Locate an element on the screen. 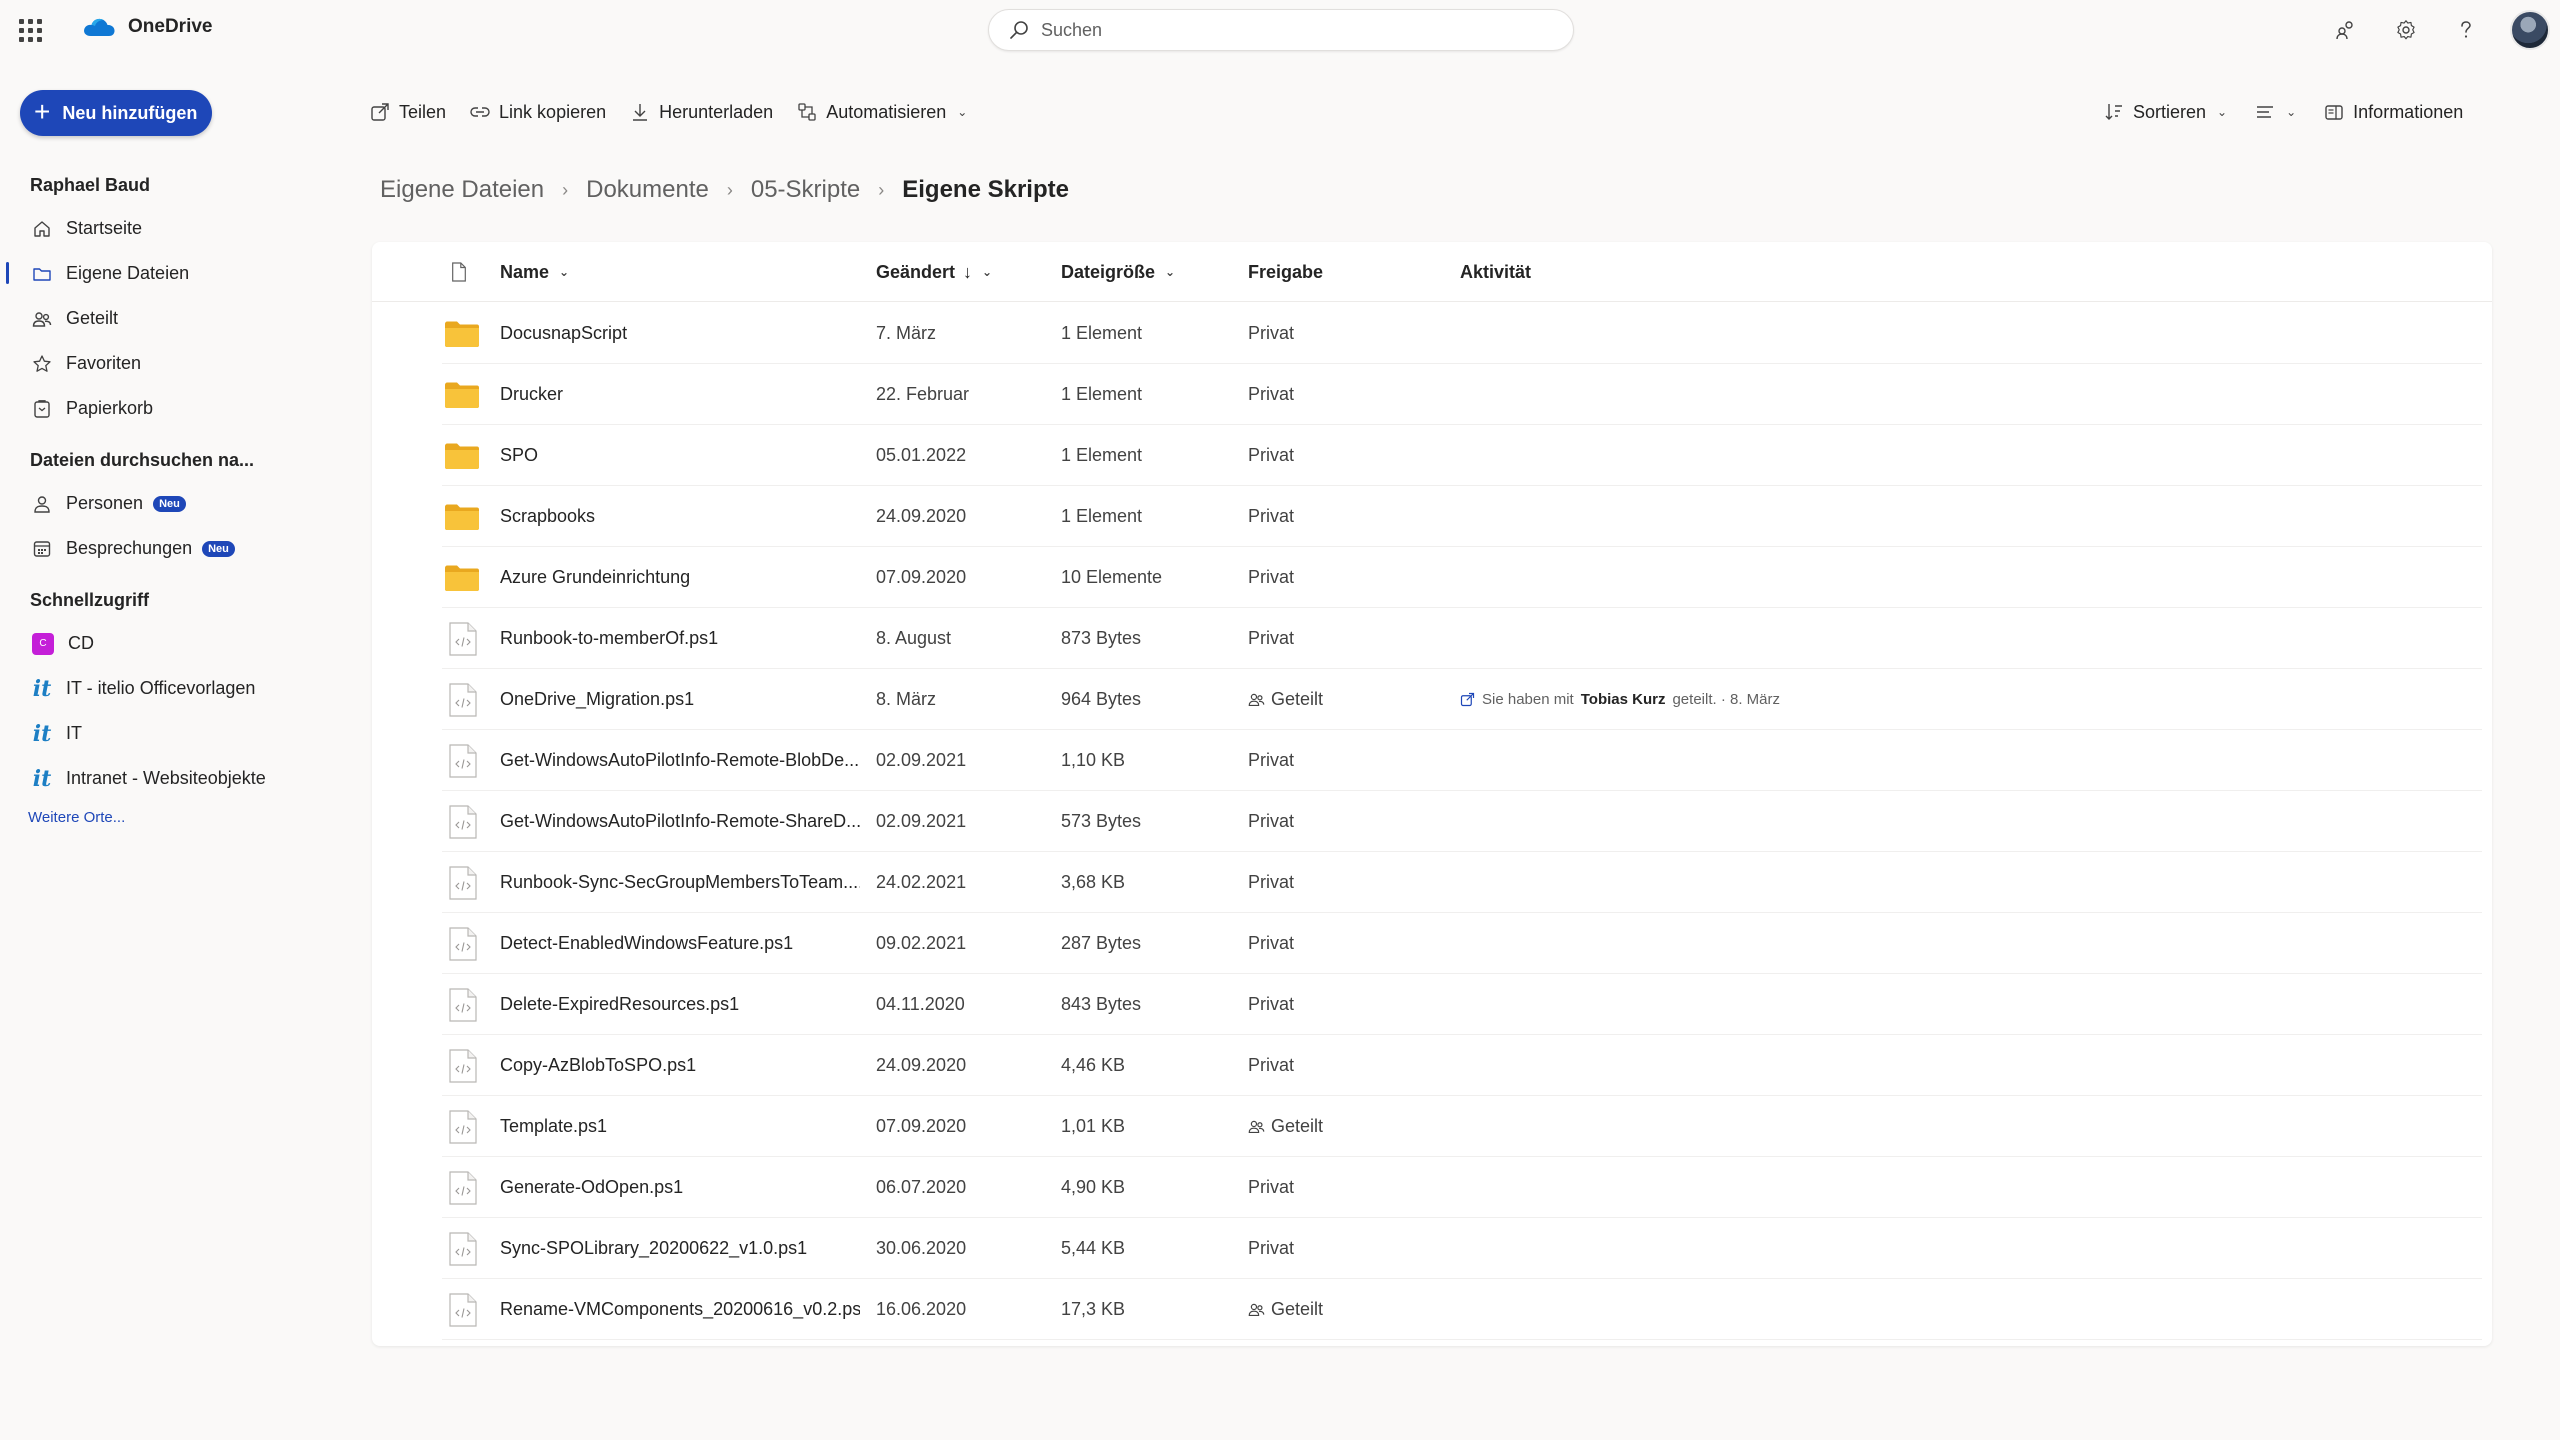 The width and height of the screenshot is (2560, 1440). automate-button: Automatisieren ⌄ is located at coordinates (882, 112).